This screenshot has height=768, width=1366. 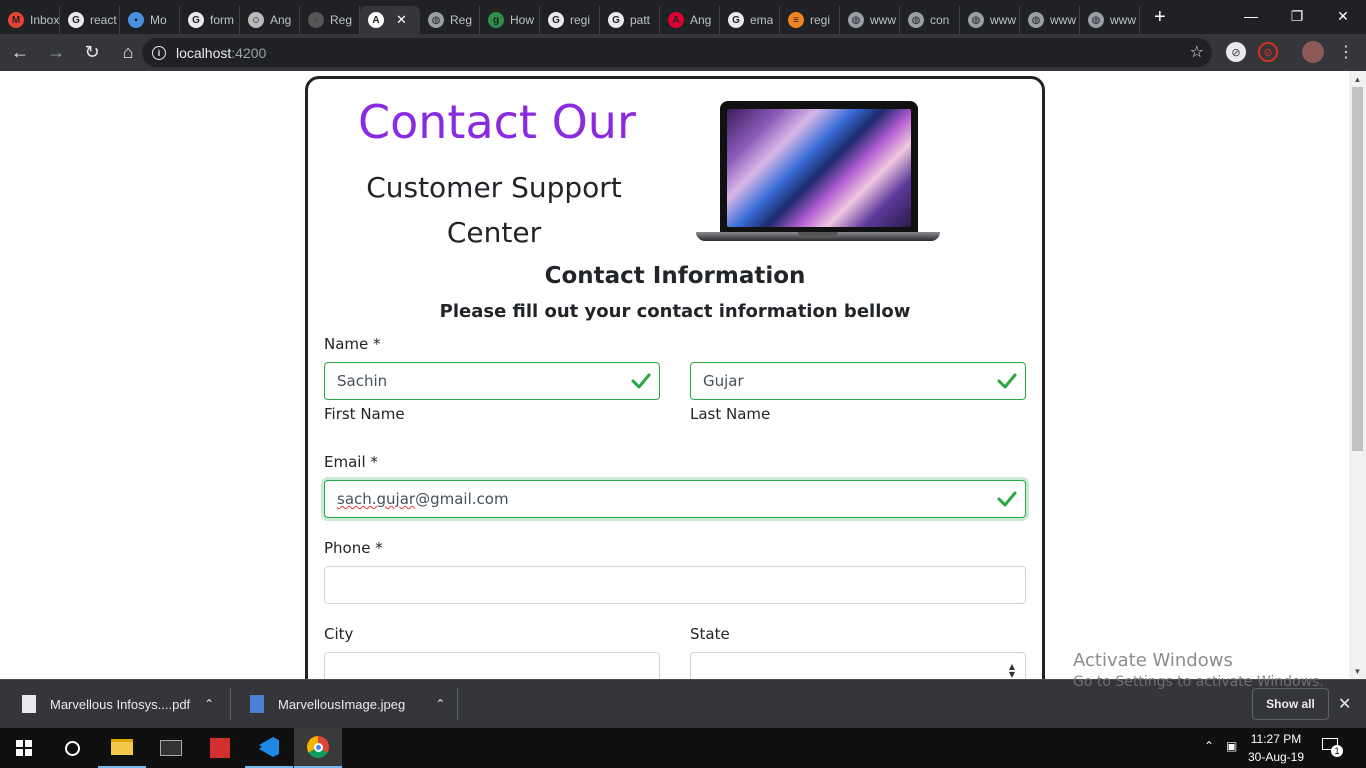 What do you see at coordinates (677, 52) in the screenshot?
I see `address-bar: i localhost:4200 ☆` at bounding box center [677, 52].